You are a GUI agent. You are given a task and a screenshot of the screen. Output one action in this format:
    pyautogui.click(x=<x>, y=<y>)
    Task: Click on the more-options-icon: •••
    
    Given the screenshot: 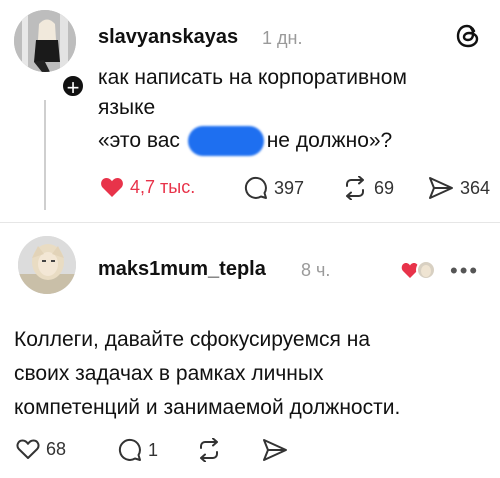 What is the action you would take?
    pyautogui.click(x=464, y=271)
    